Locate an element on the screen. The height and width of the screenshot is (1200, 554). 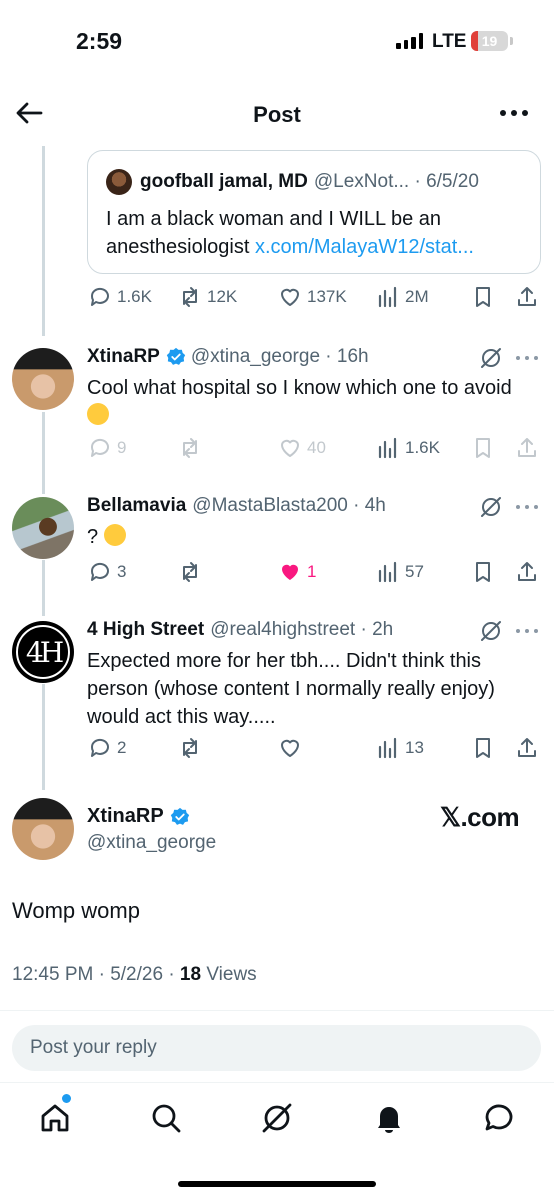
author-name: 4 High Street is located at coordinates (145, 630).